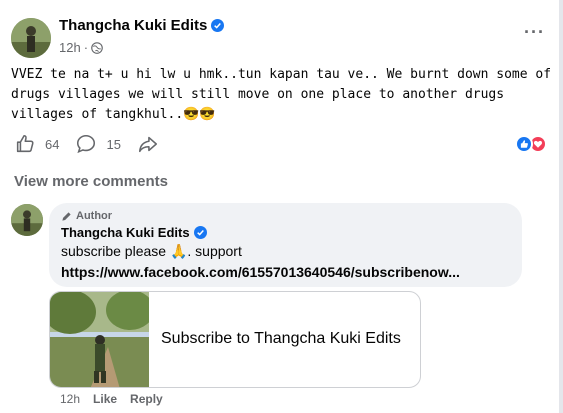  I want to click on comment-author-avatar, so click(27, 220).